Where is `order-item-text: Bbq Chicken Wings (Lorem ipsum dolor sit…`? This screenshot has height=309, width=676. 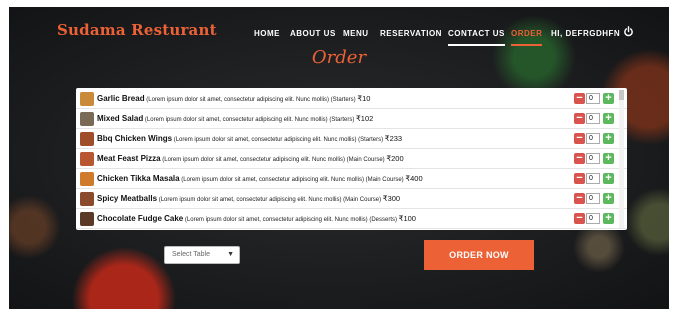 order-item-text: Bbq Chicken Wings (Lorem ipsum dolor sit… is located at coordinates (332, 138).